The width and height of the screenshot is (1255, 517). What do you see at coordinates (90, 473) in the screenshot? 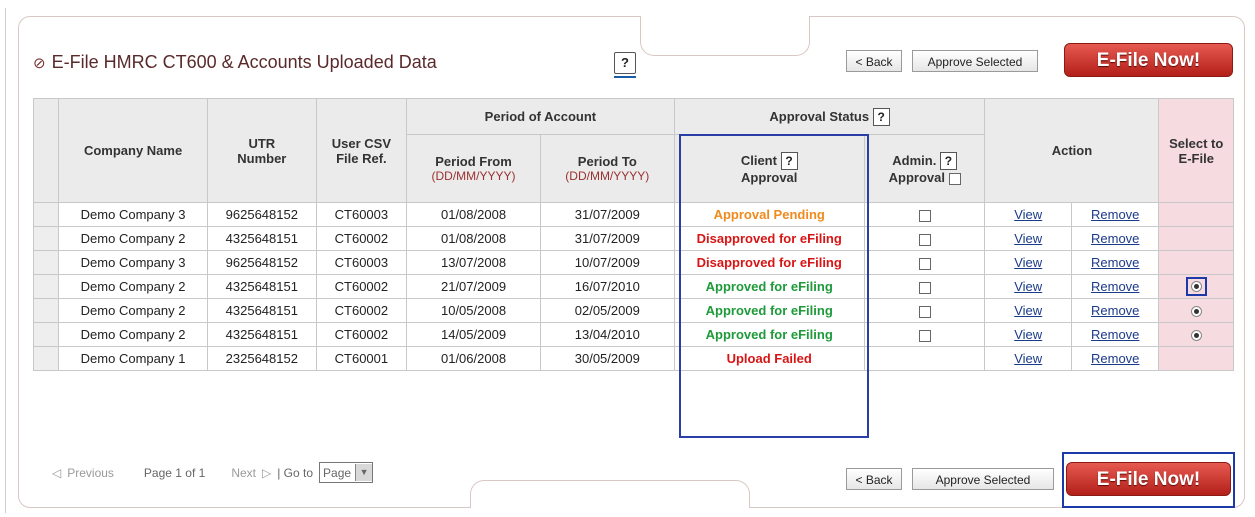
I see `previous-link: Previous` at bounding box center [90, 473].